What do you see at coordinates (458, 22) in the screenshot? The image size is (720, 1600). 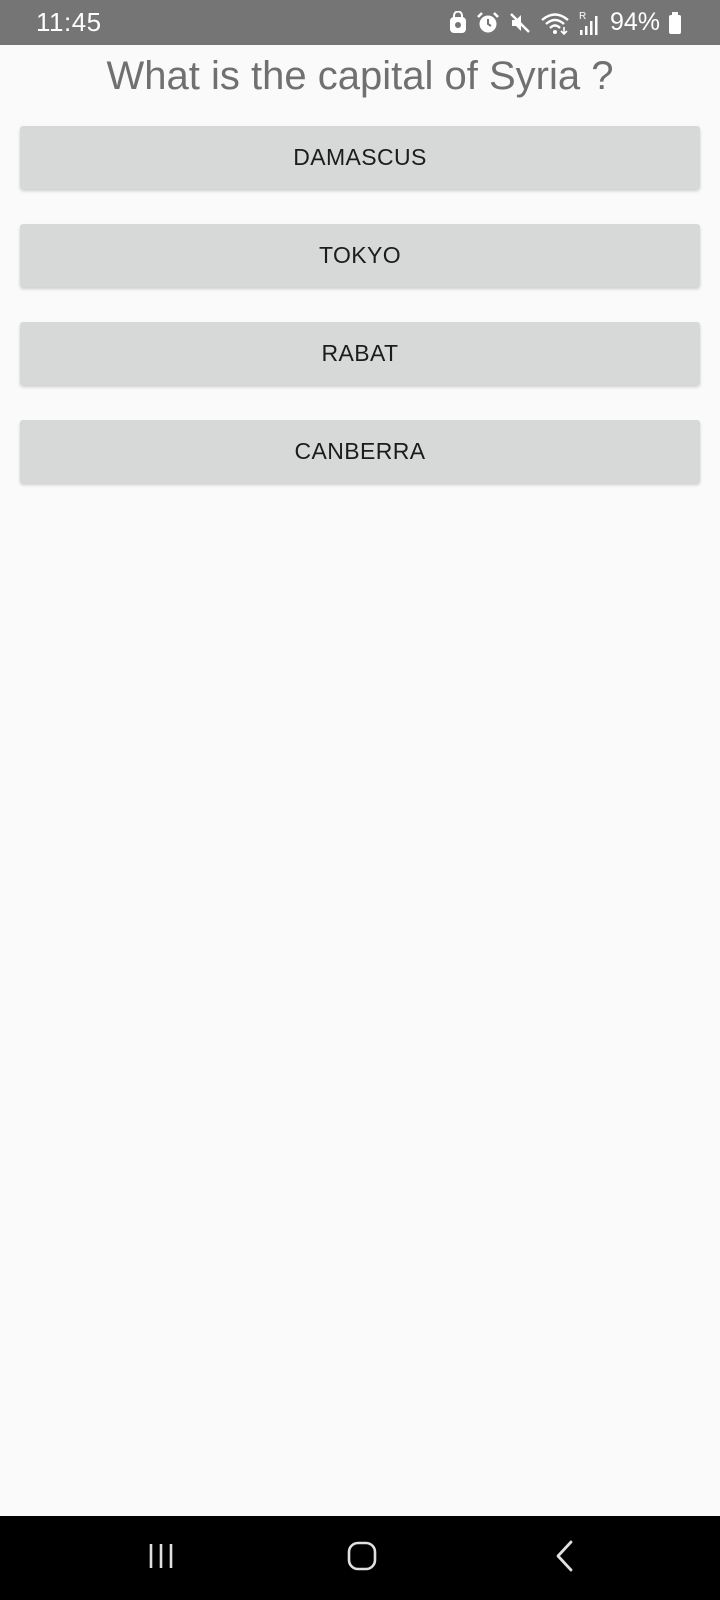 I see `lock-icon` at bounding box center [458, 22].